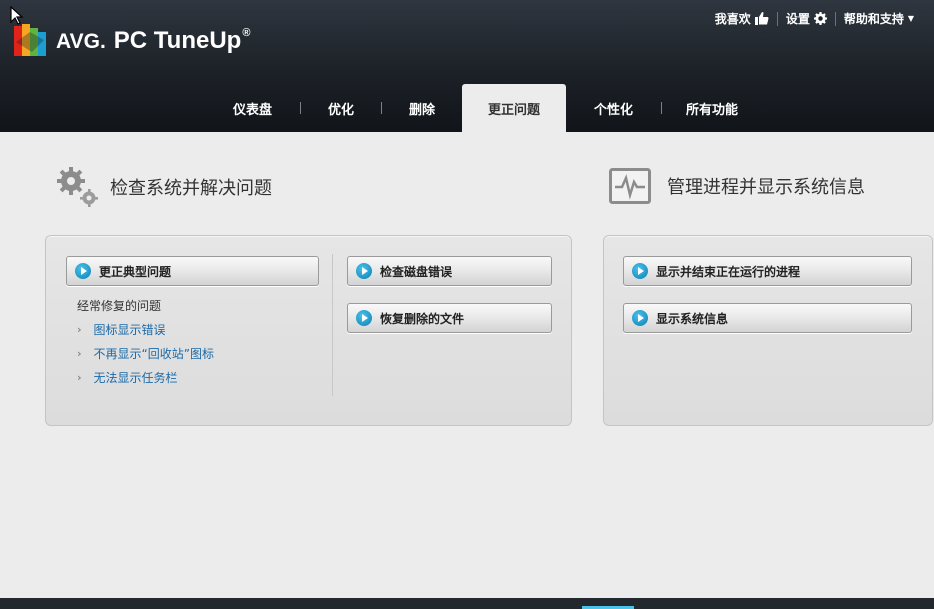 Image resolution: width=934 pixels, height=609 pixels. I want to click on button-label: 更正典型问题, so click(135, 271).